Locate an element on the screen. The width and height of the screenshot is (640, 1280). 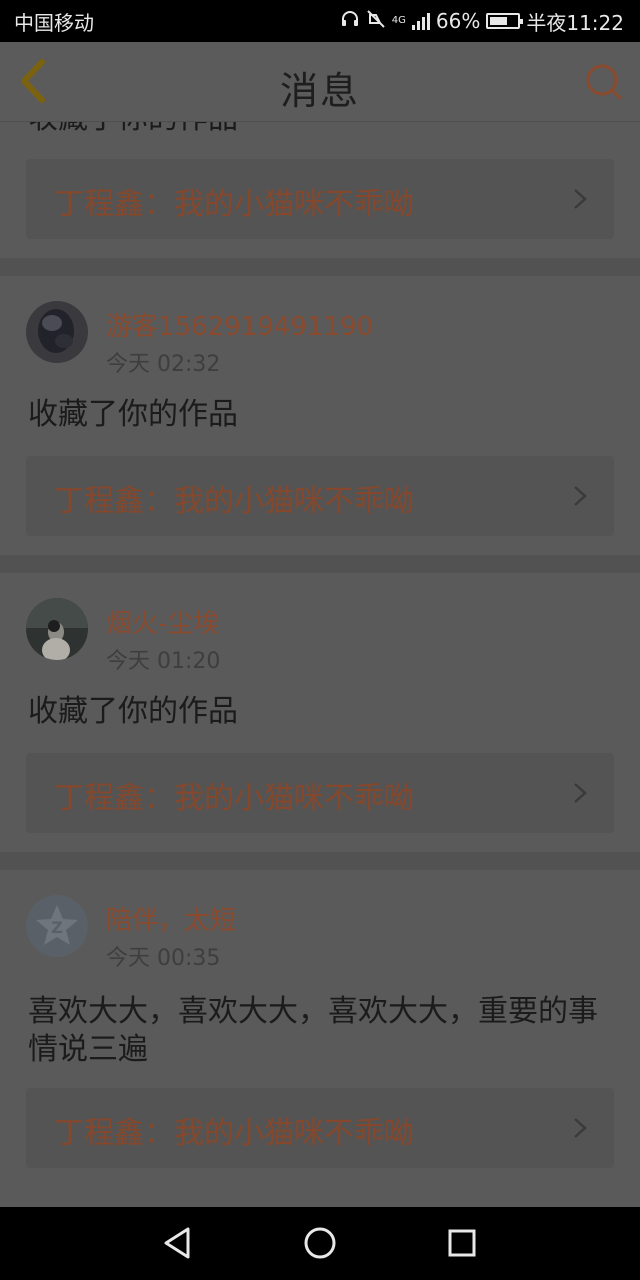
page-title: 消息 is located at coordinates (319, 91).